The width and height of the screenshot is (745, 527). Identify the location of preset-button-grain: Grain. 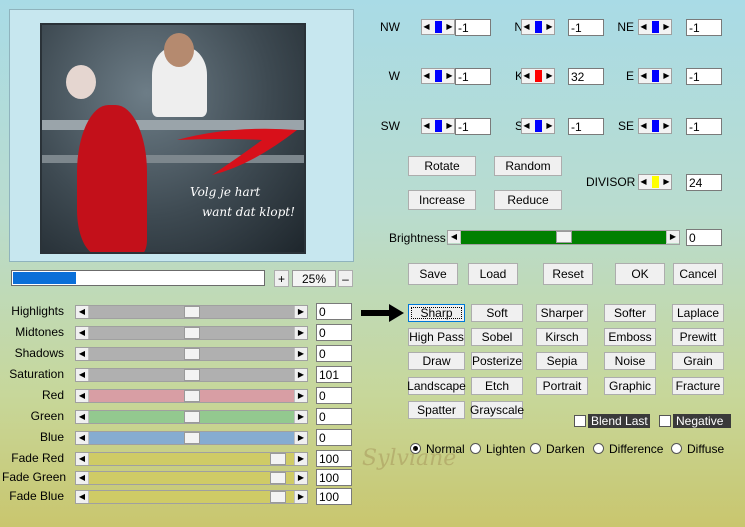
(698, 361).